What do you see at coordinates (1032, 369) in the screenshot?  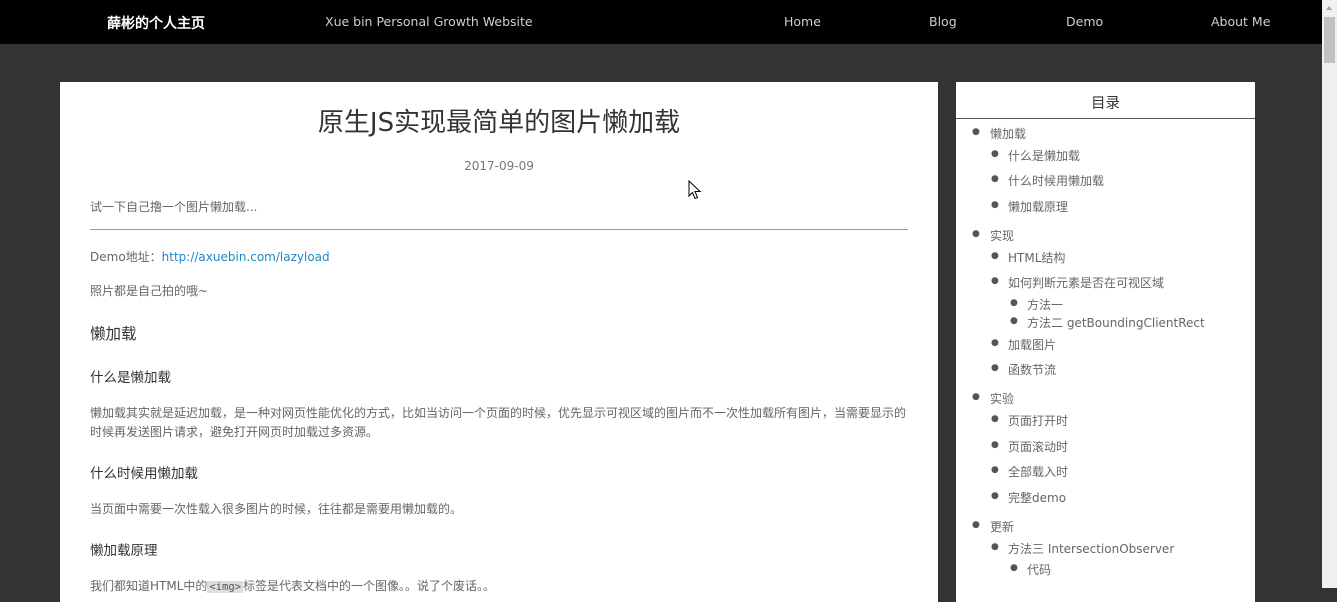 I see `toc-item-throttle: 函数节流` at bounding box center [1032, 369].